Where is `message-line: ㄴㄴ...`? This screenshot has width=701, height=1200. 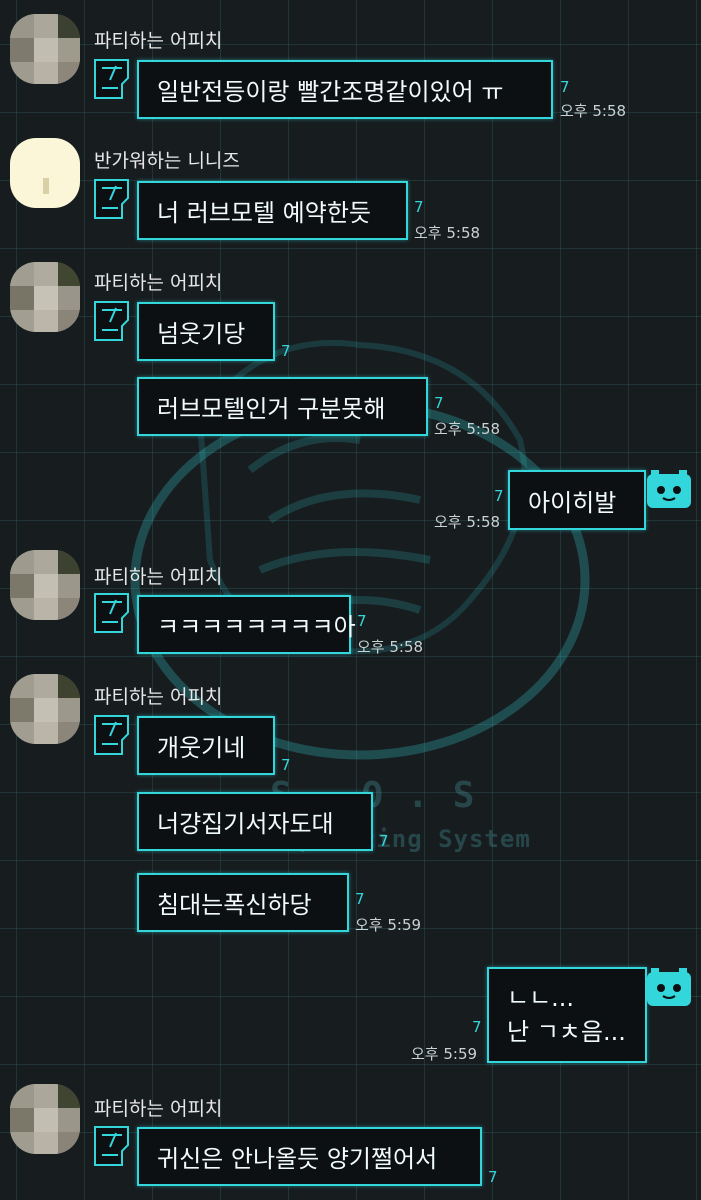 message-line: ㄴㄴ... is located at coordinates (541, 998).